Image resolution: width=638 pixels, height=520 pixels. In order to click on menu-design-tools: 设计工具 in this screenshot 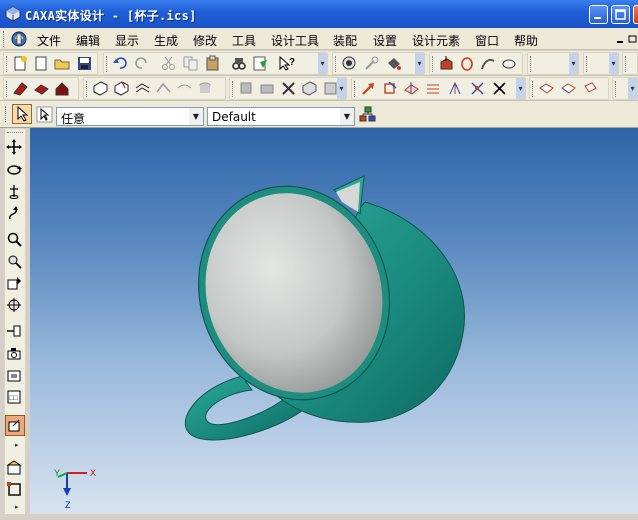, I will do `click(295, 40)`.